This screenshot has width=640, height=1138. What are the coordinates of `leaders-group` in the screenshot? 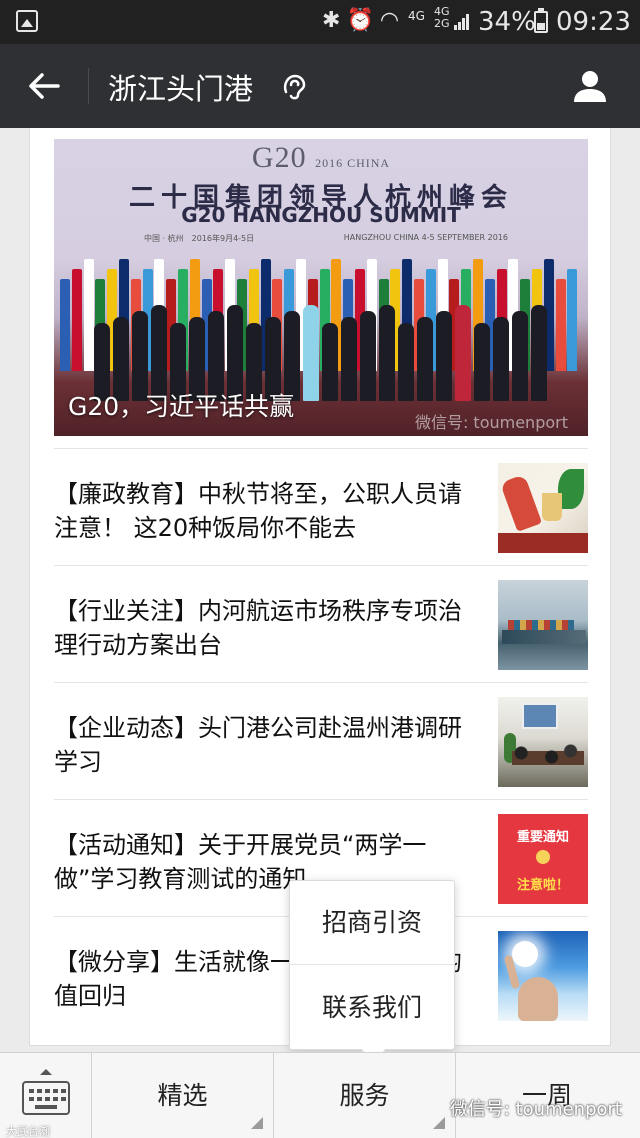 It's located at (321, 345).